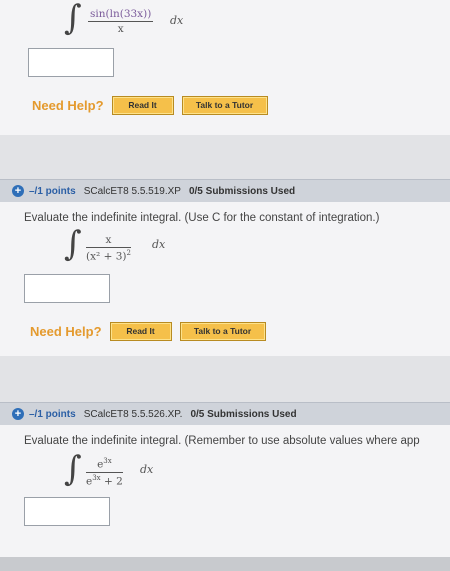  What do you see at coordinates (225, 564) in the screenshot?
I see `bottom-edge-bar` at bounding box center [225, 564].